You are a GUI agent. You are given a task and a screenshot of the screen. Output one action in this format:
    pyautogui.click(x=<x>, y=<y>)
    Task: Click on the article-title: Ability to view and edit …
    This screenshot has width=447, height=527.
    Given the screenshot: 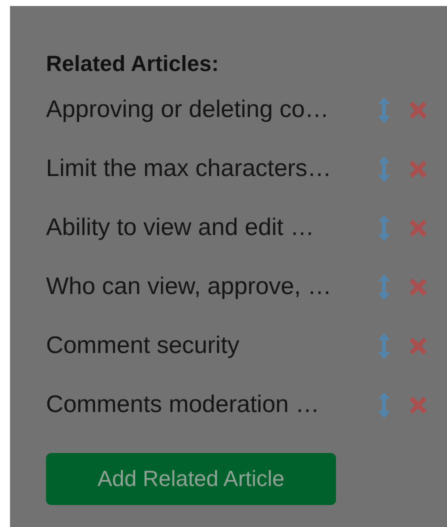 What is the action you would take?
    pyautogui.click(x=211, y=228)
    